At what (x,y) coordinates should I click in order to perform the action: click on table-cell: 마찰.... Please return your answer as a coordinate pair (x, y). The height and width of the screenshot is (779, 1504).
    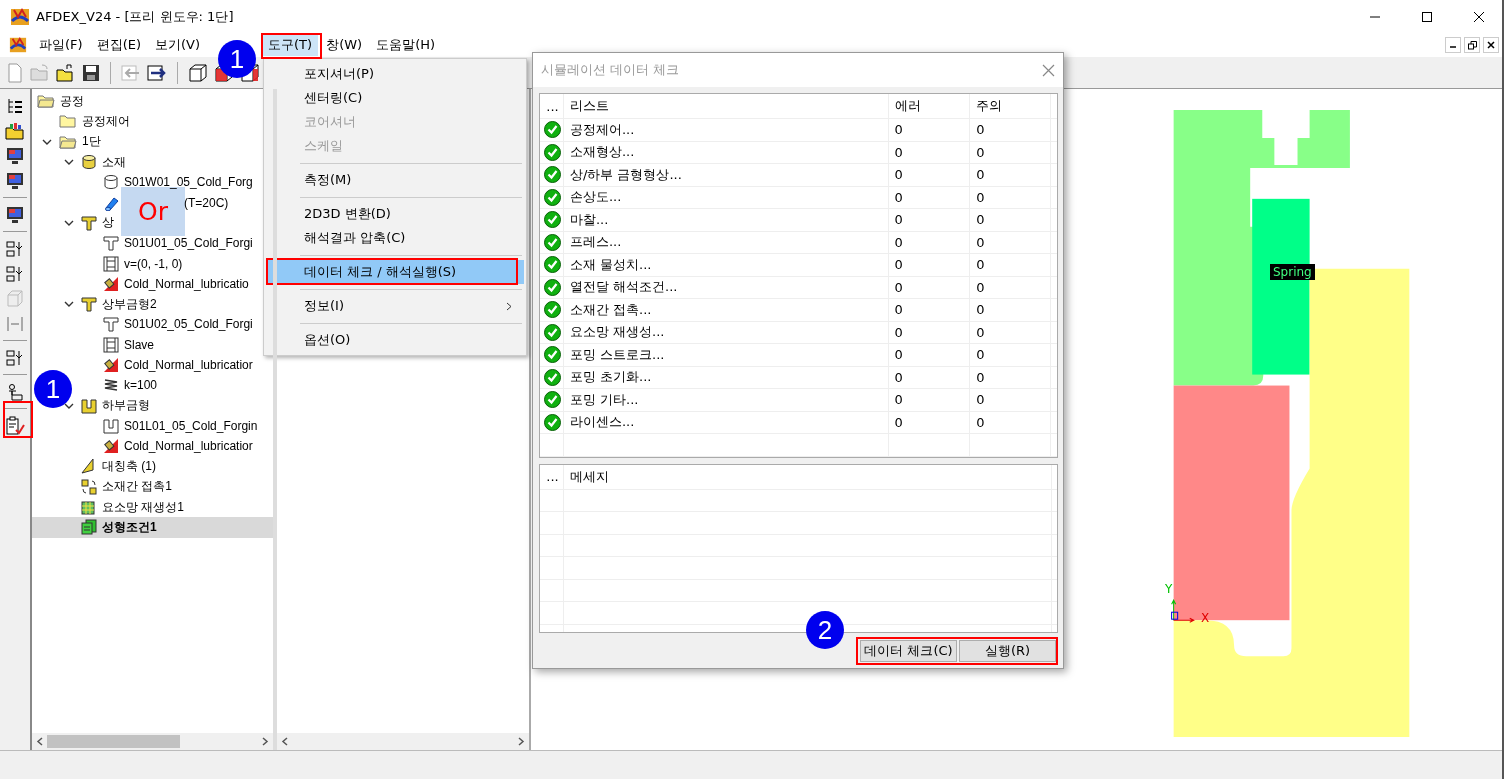
    Looking at the image, I should click on (726, 220).